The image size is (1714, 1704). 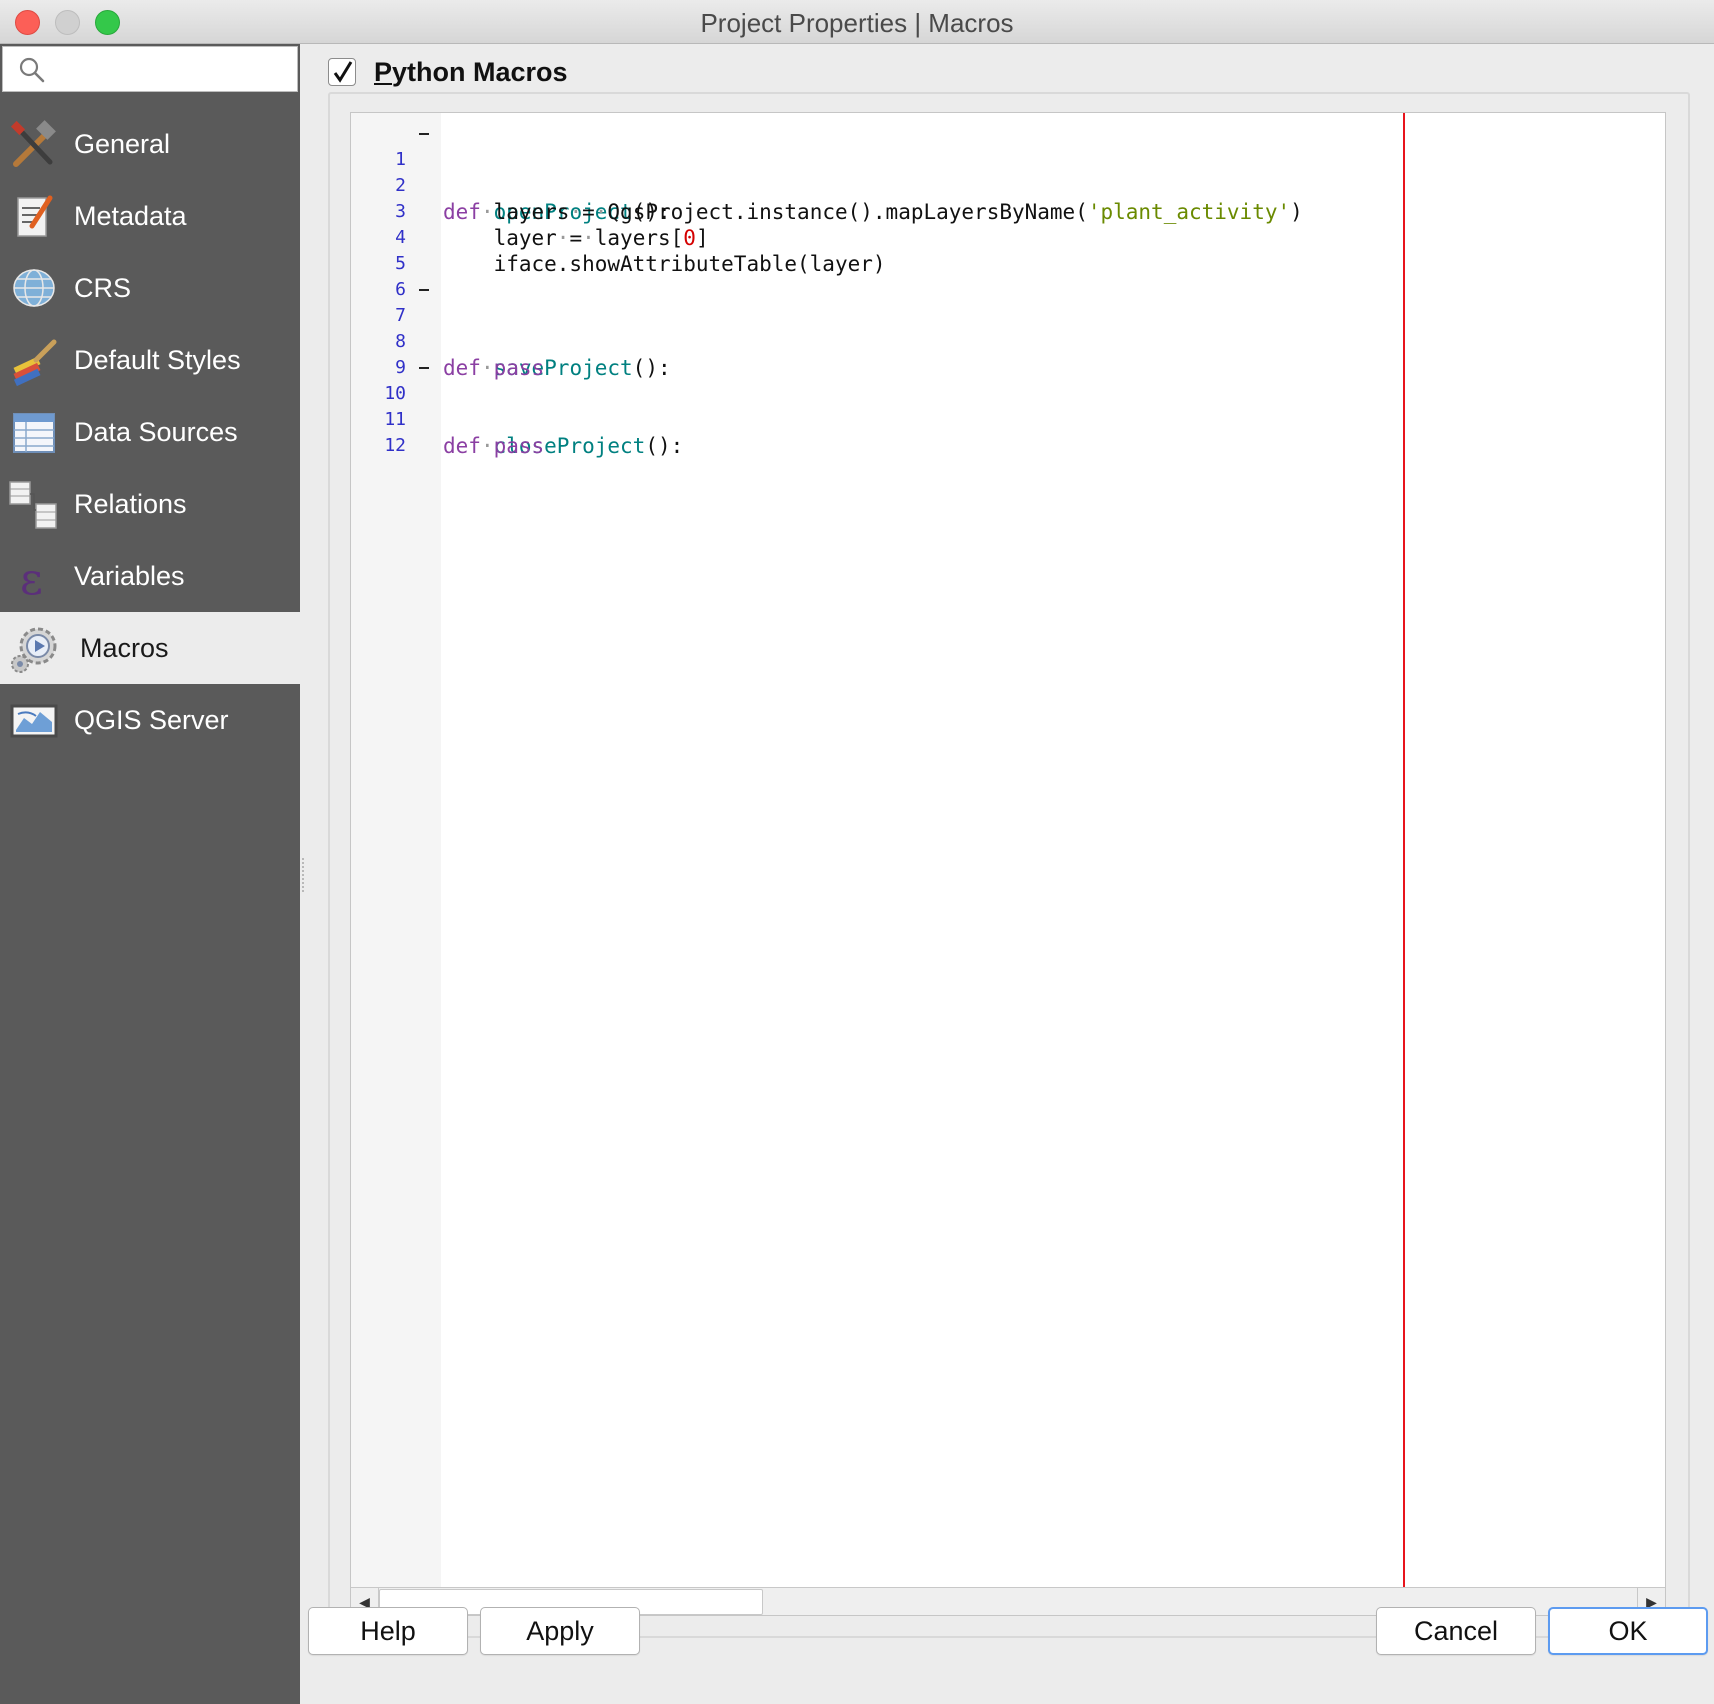 What do you see at coordinates (34, 721) in the screenshot?
I see `map-server-icon` at bounding box center [34, 721].